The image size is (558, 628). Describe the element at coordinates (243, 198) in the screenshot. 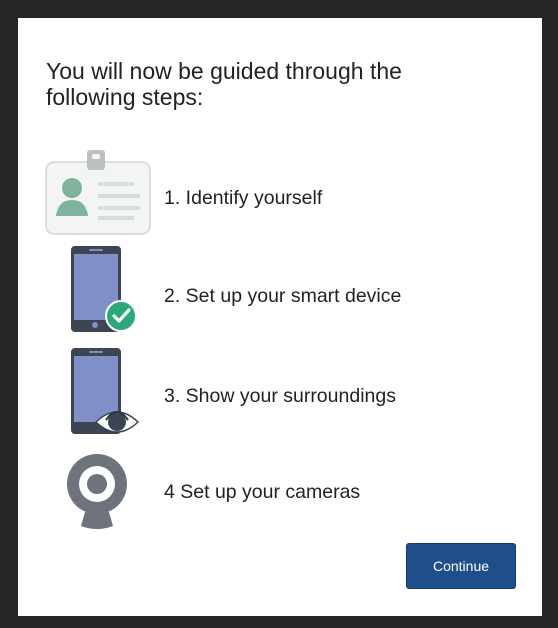

I see `step-label: 1. Identify yourself` at that location.